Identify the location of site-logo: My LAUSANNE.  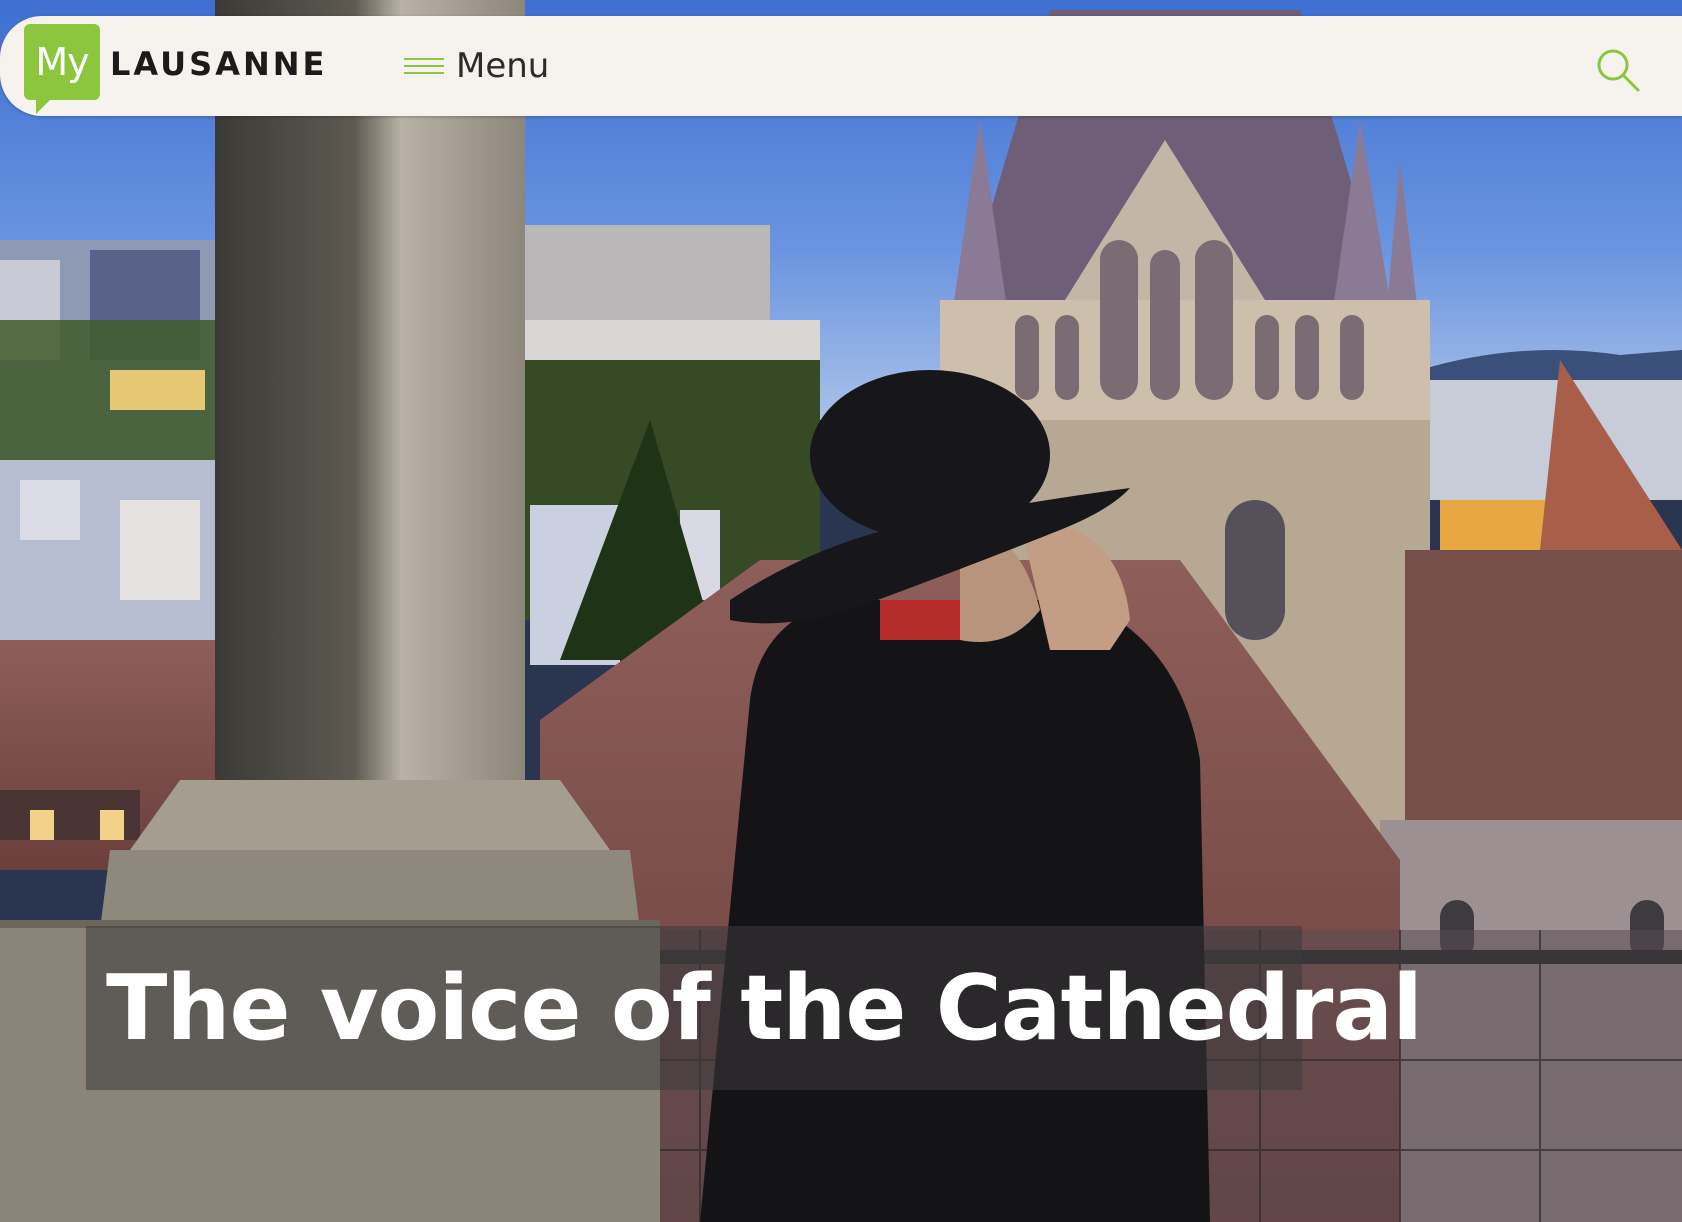
(175, 74).